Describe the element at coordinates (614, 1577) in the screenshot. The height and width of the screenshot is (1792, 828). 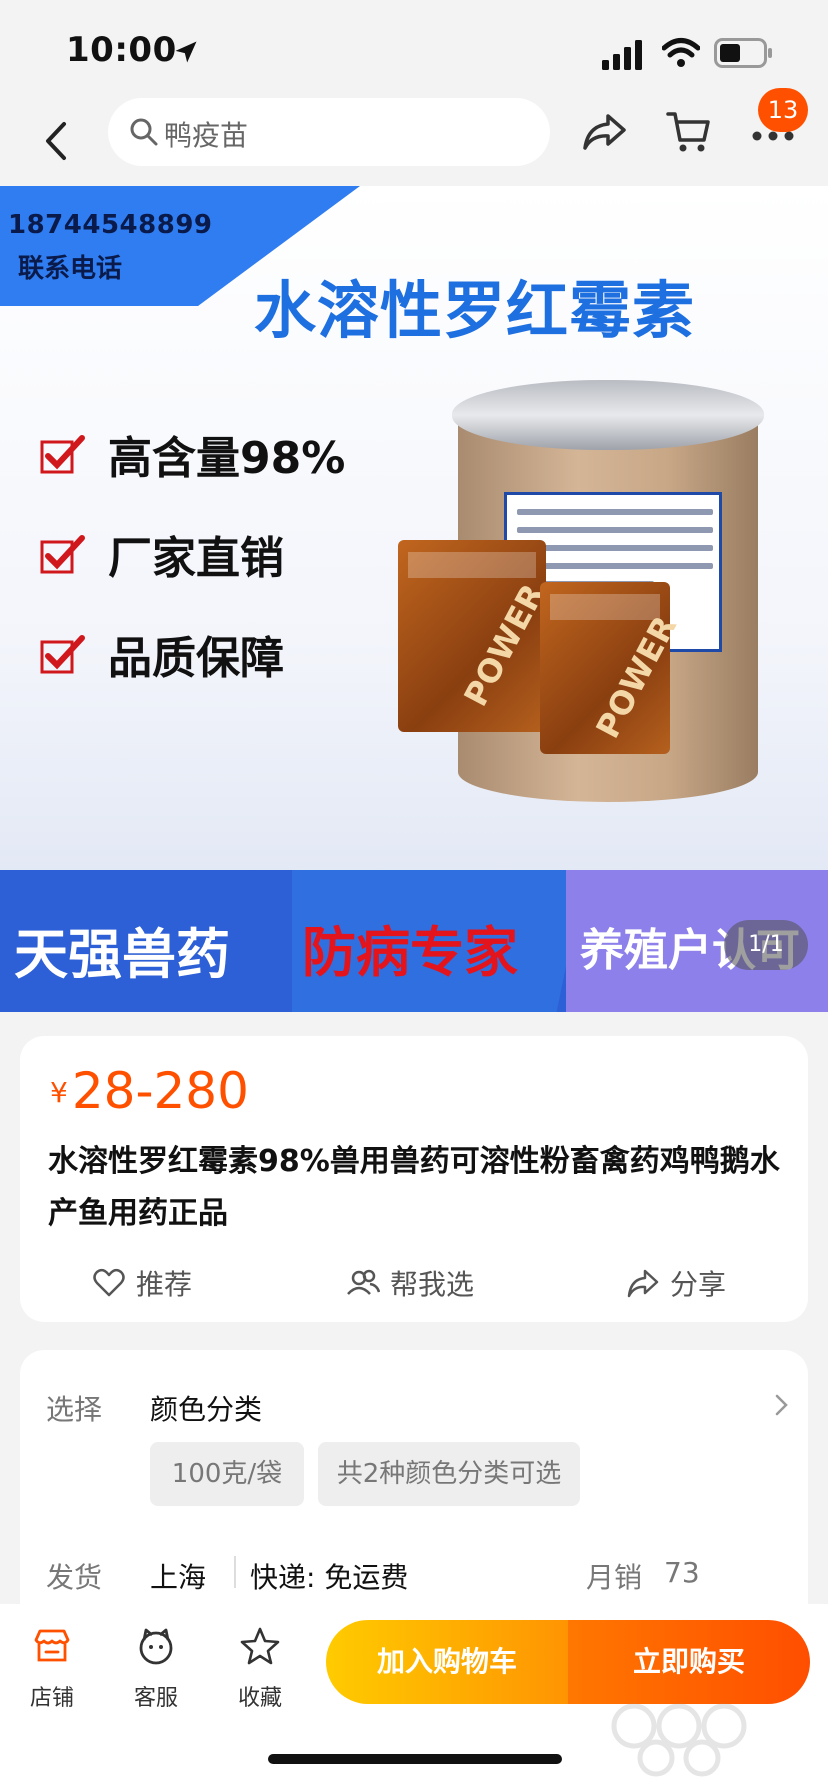
I see `monthly-sales-label: 月销` at that location.